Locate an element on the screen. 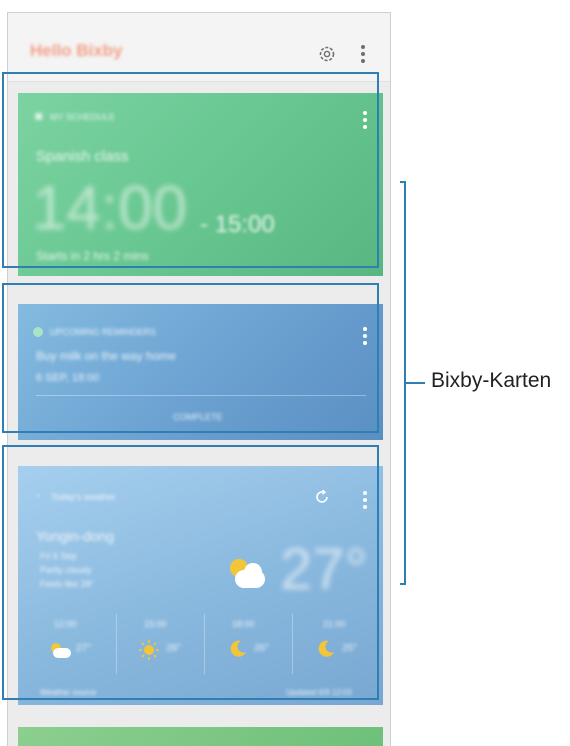  more-vertical-icon is located at coordinates (363, 54).